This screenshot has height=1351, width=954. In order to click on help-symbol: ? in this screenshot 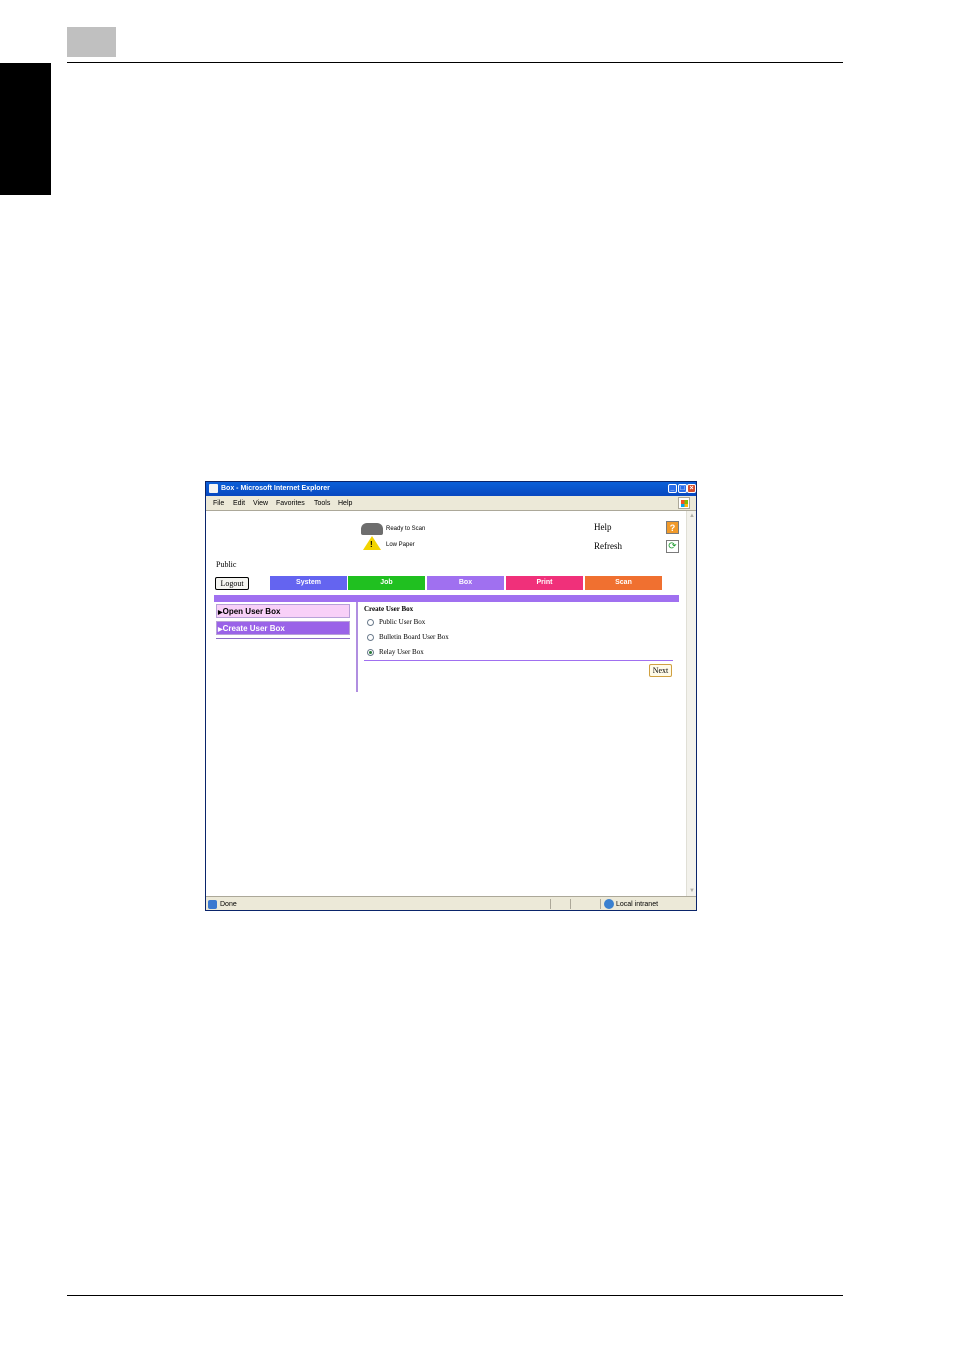, I will do `click(672, 528)`.